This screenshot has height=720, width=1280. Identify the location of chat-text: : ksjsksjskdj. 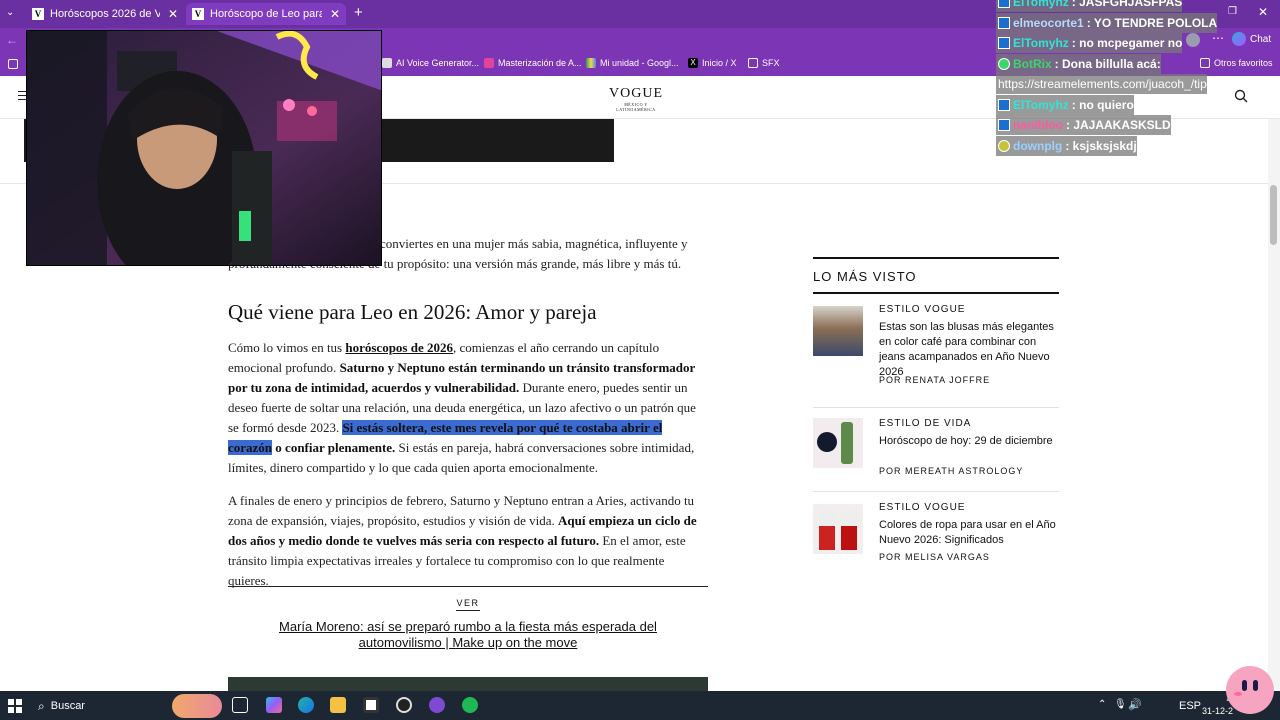
(1101, 145).